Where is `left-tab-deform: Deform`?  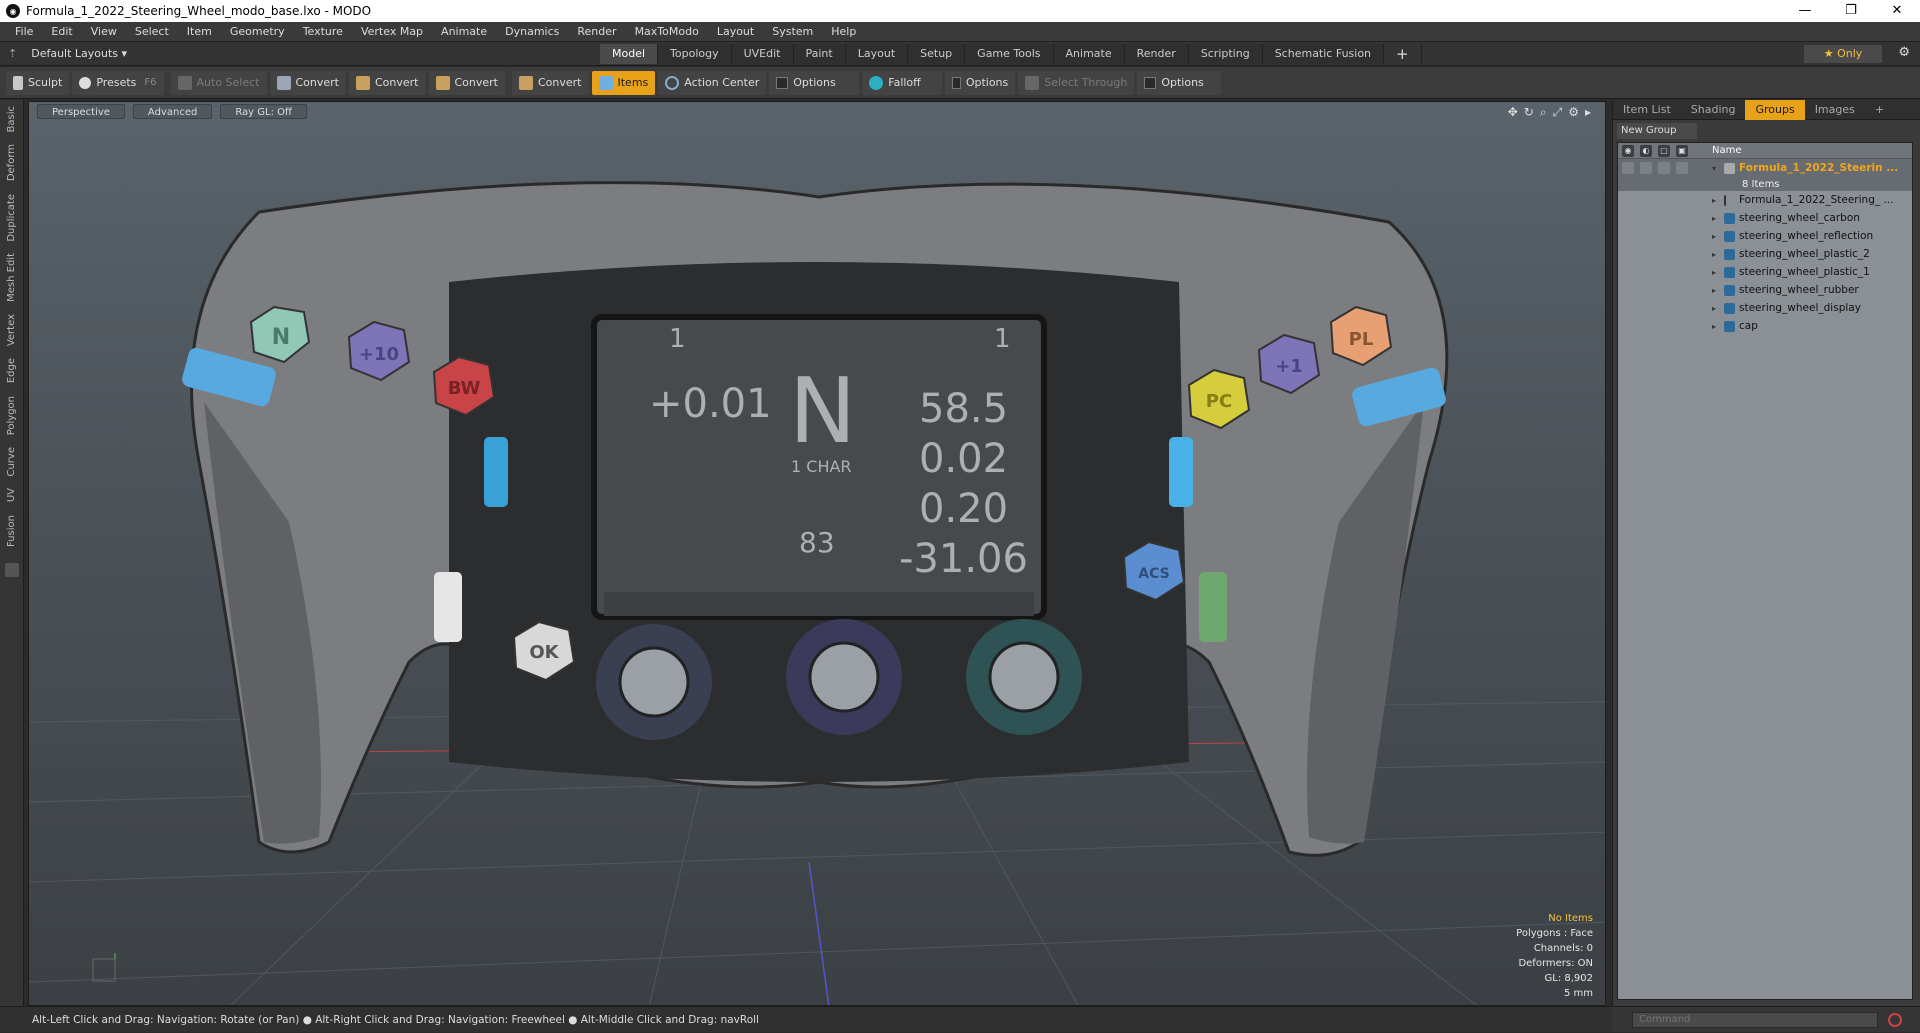
left-tab-deform: Deform is located at coordinates (11, 162).